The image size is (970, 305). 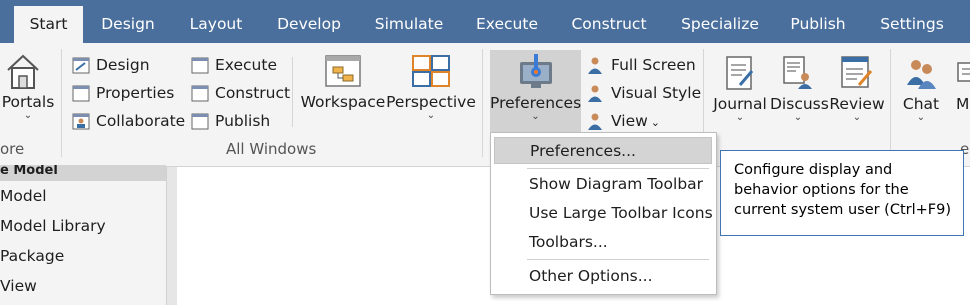 I want to click on view-label: View, so click(x=629, y=121).